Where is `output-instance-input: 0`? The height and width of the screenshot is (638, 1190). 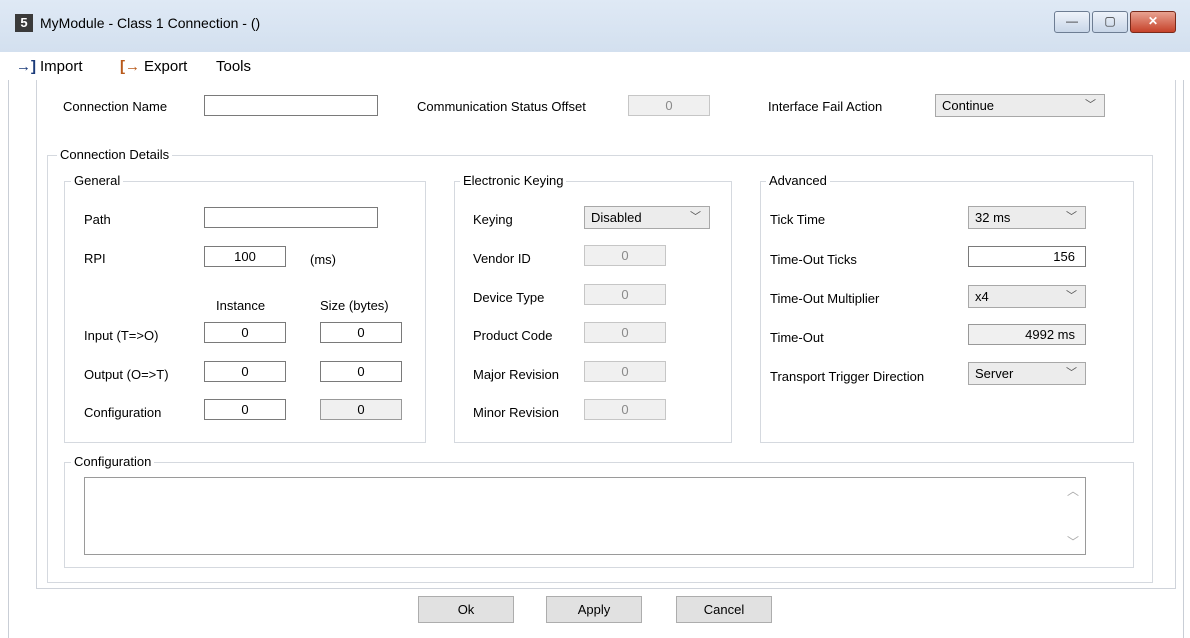 output-instance-input: 0 is located at coordinates (245, 371).